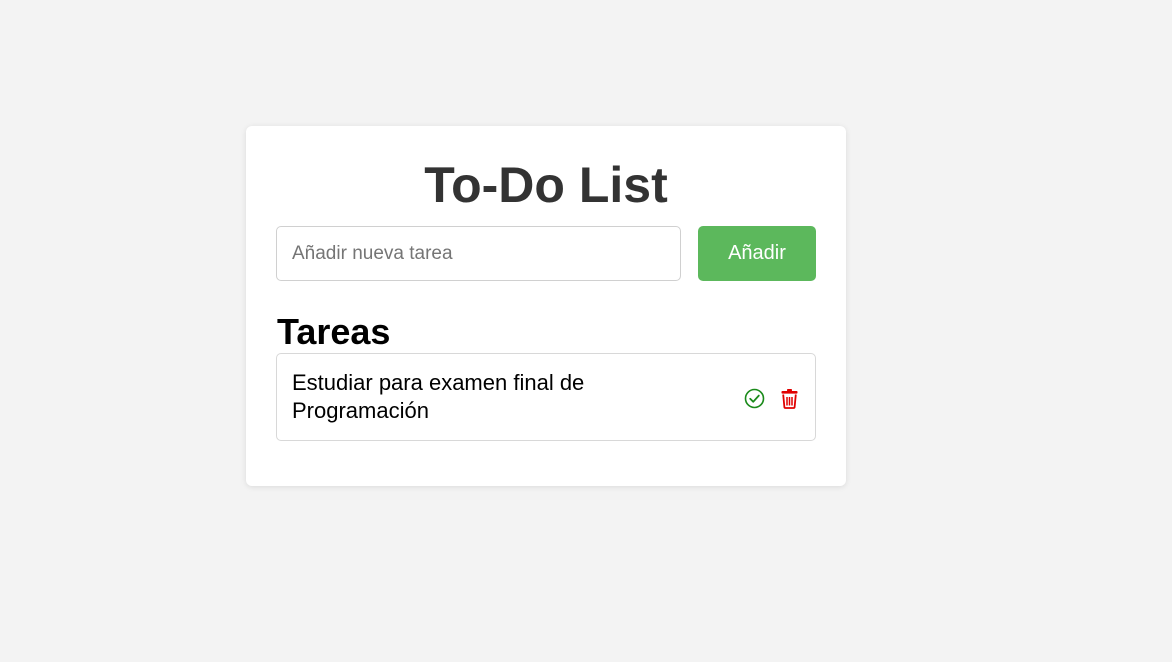 The image size is (1172, 662). Describe the element at coordinates (754, 398) in the screenshot. I see `check-circle-icon` at that location.